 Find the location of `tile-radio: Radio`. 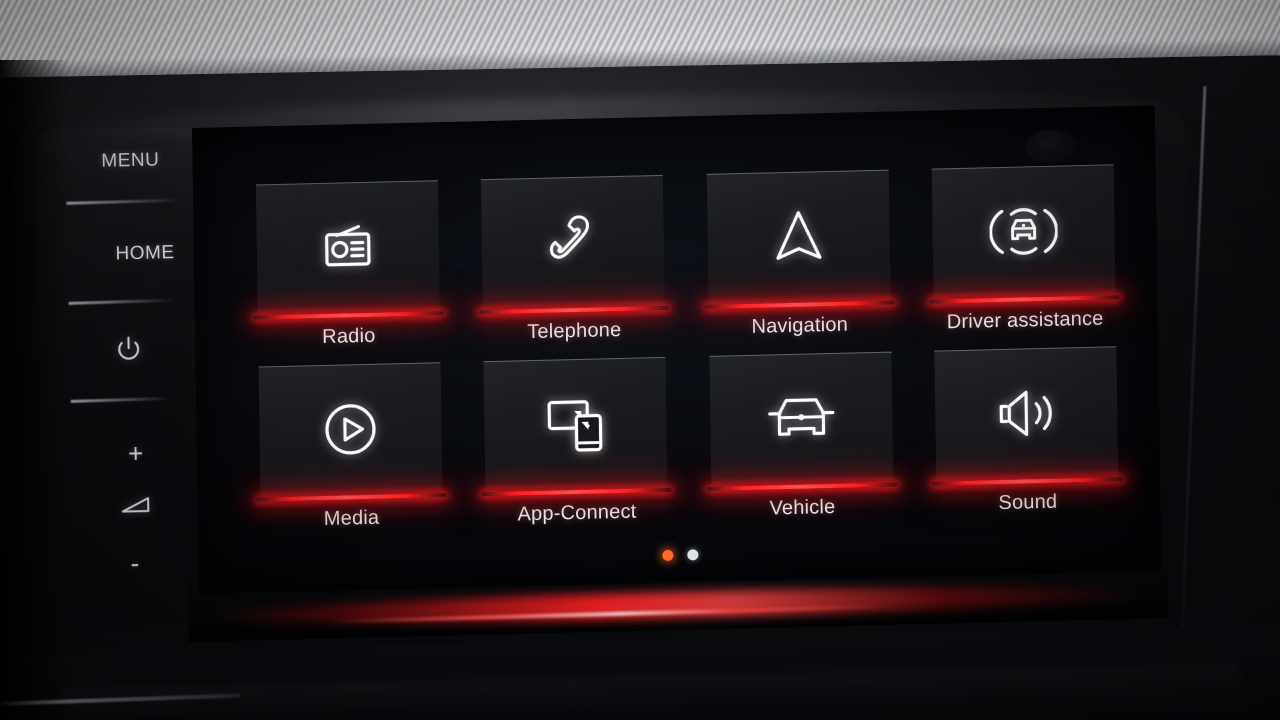

tile-radio: Radio is located at coordinates (348, 265).